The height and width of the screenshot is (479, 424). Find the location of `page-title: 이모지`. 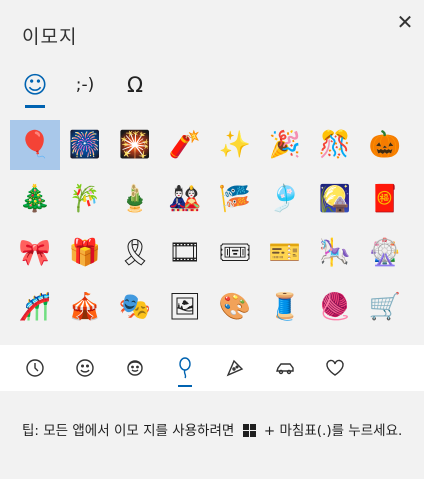

page-title: 이모지 is located at coordinates (50, 37).